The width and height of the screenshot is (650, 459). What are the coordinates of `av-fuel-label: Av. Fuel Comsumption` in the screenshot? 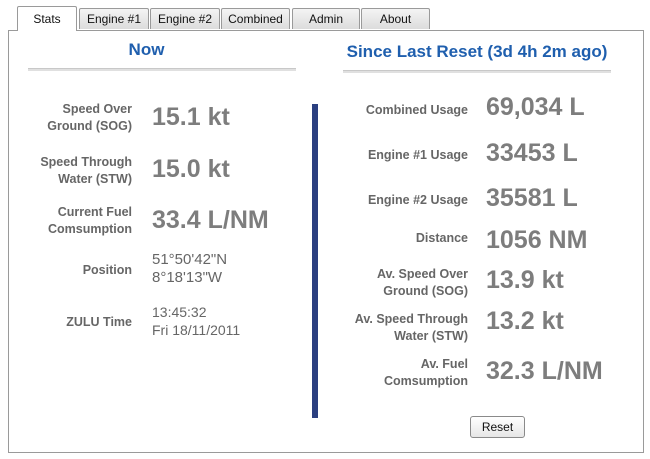 It's located at (425, 372).